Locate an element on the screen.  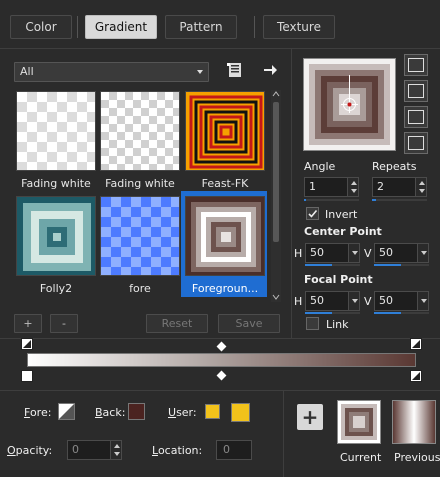
transparency-stop-right is located at coordinates (416, 344).